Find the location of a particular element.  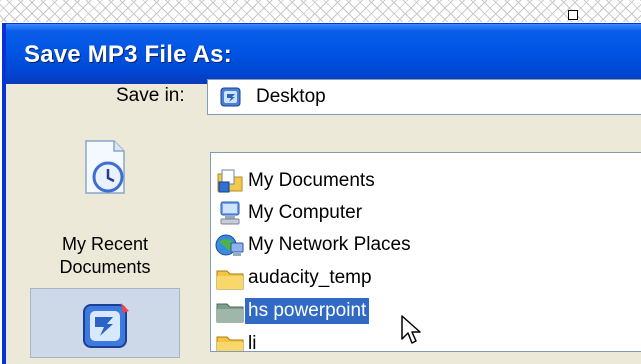

places-label-line1: My Recent is located at coordinates (105, 244).